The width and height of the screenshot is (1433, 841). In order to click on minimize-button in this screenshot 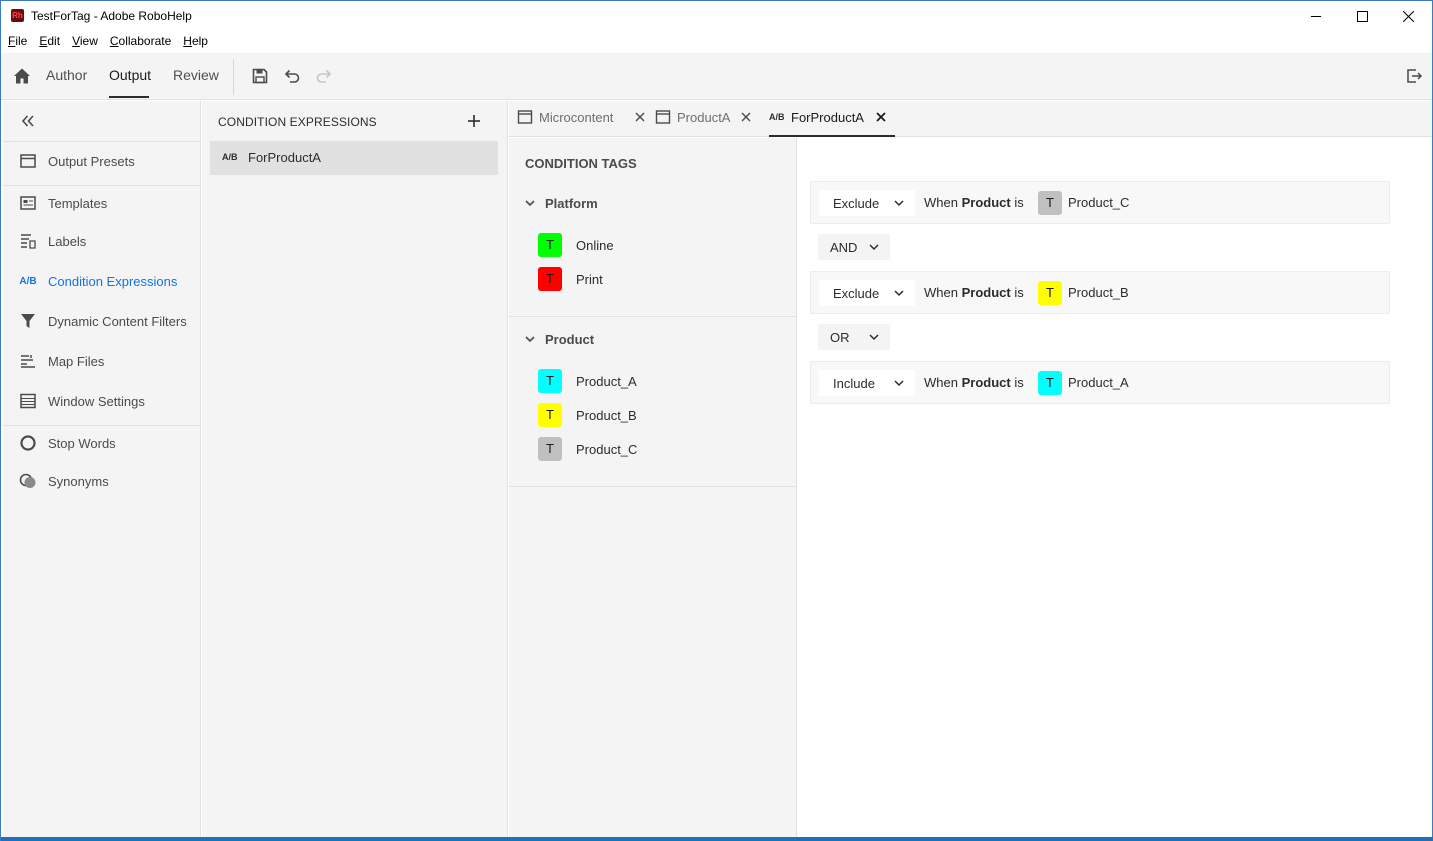, I will do `click(1316, 16)`.